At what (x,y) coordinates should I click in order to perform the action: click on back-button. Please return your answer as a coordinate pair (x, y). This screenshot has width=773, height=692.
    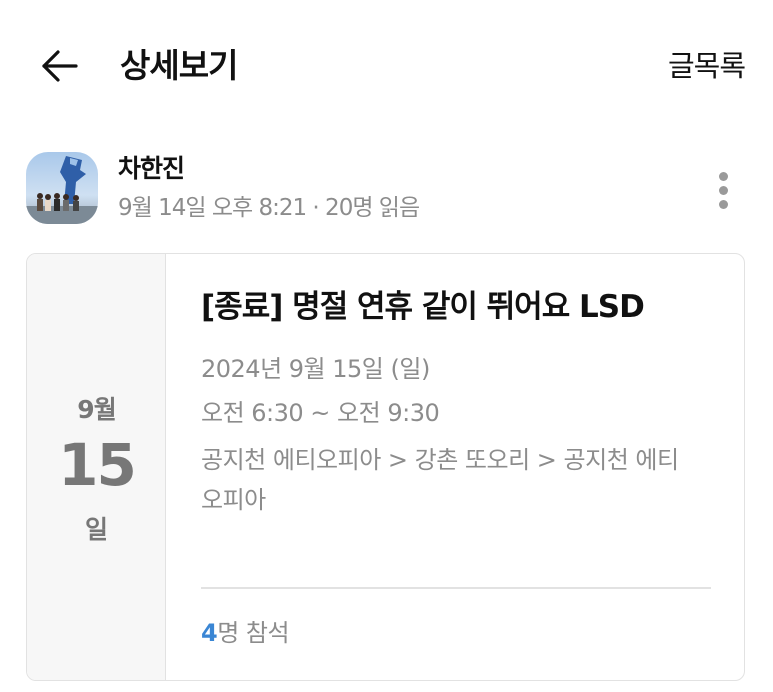
    Looking at the image, I should click on (60, 66).